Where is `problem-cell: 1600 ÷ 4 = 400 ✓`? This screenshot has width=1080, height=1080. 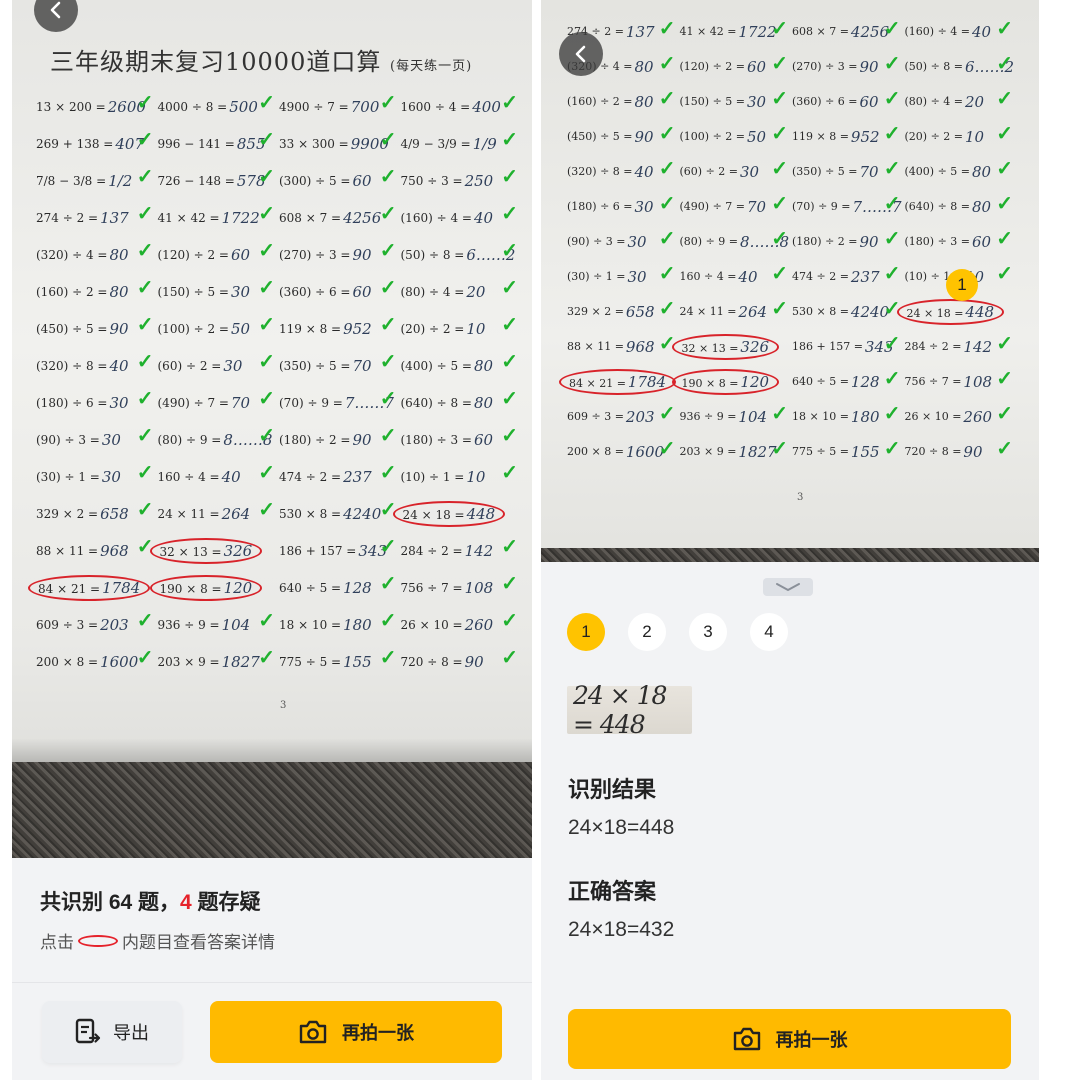
problem-cell: 1600 ÷ 4 = 400 ✓ is located at coordinates (462, 106).